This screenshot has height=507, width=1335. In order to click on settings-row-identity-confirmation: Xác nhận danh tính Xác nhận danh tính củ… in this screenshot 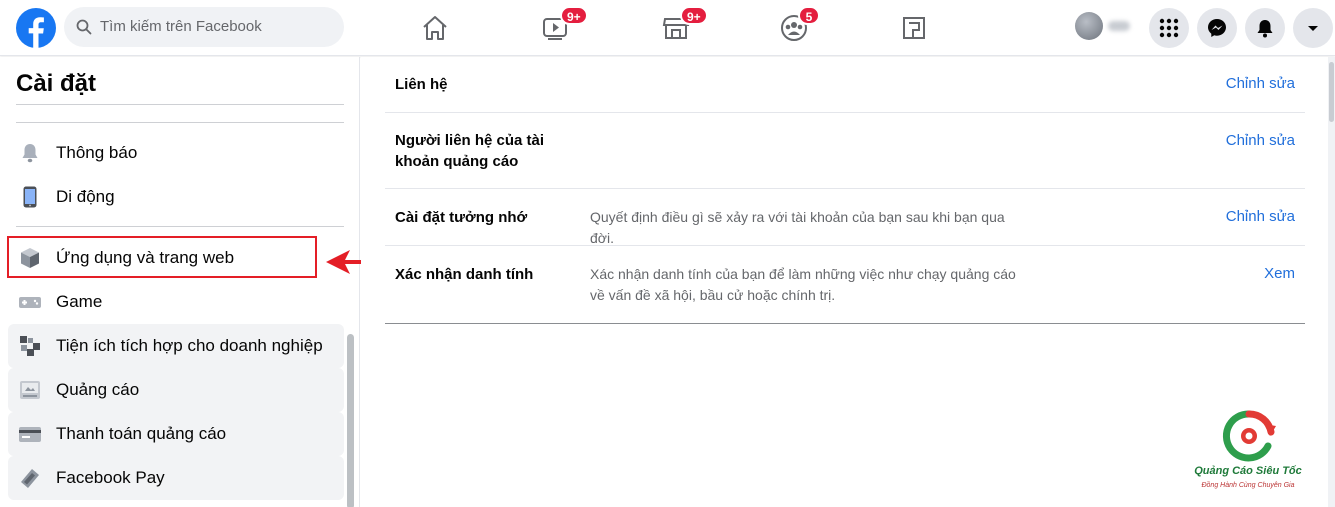, I will do `click(845, 285)`.